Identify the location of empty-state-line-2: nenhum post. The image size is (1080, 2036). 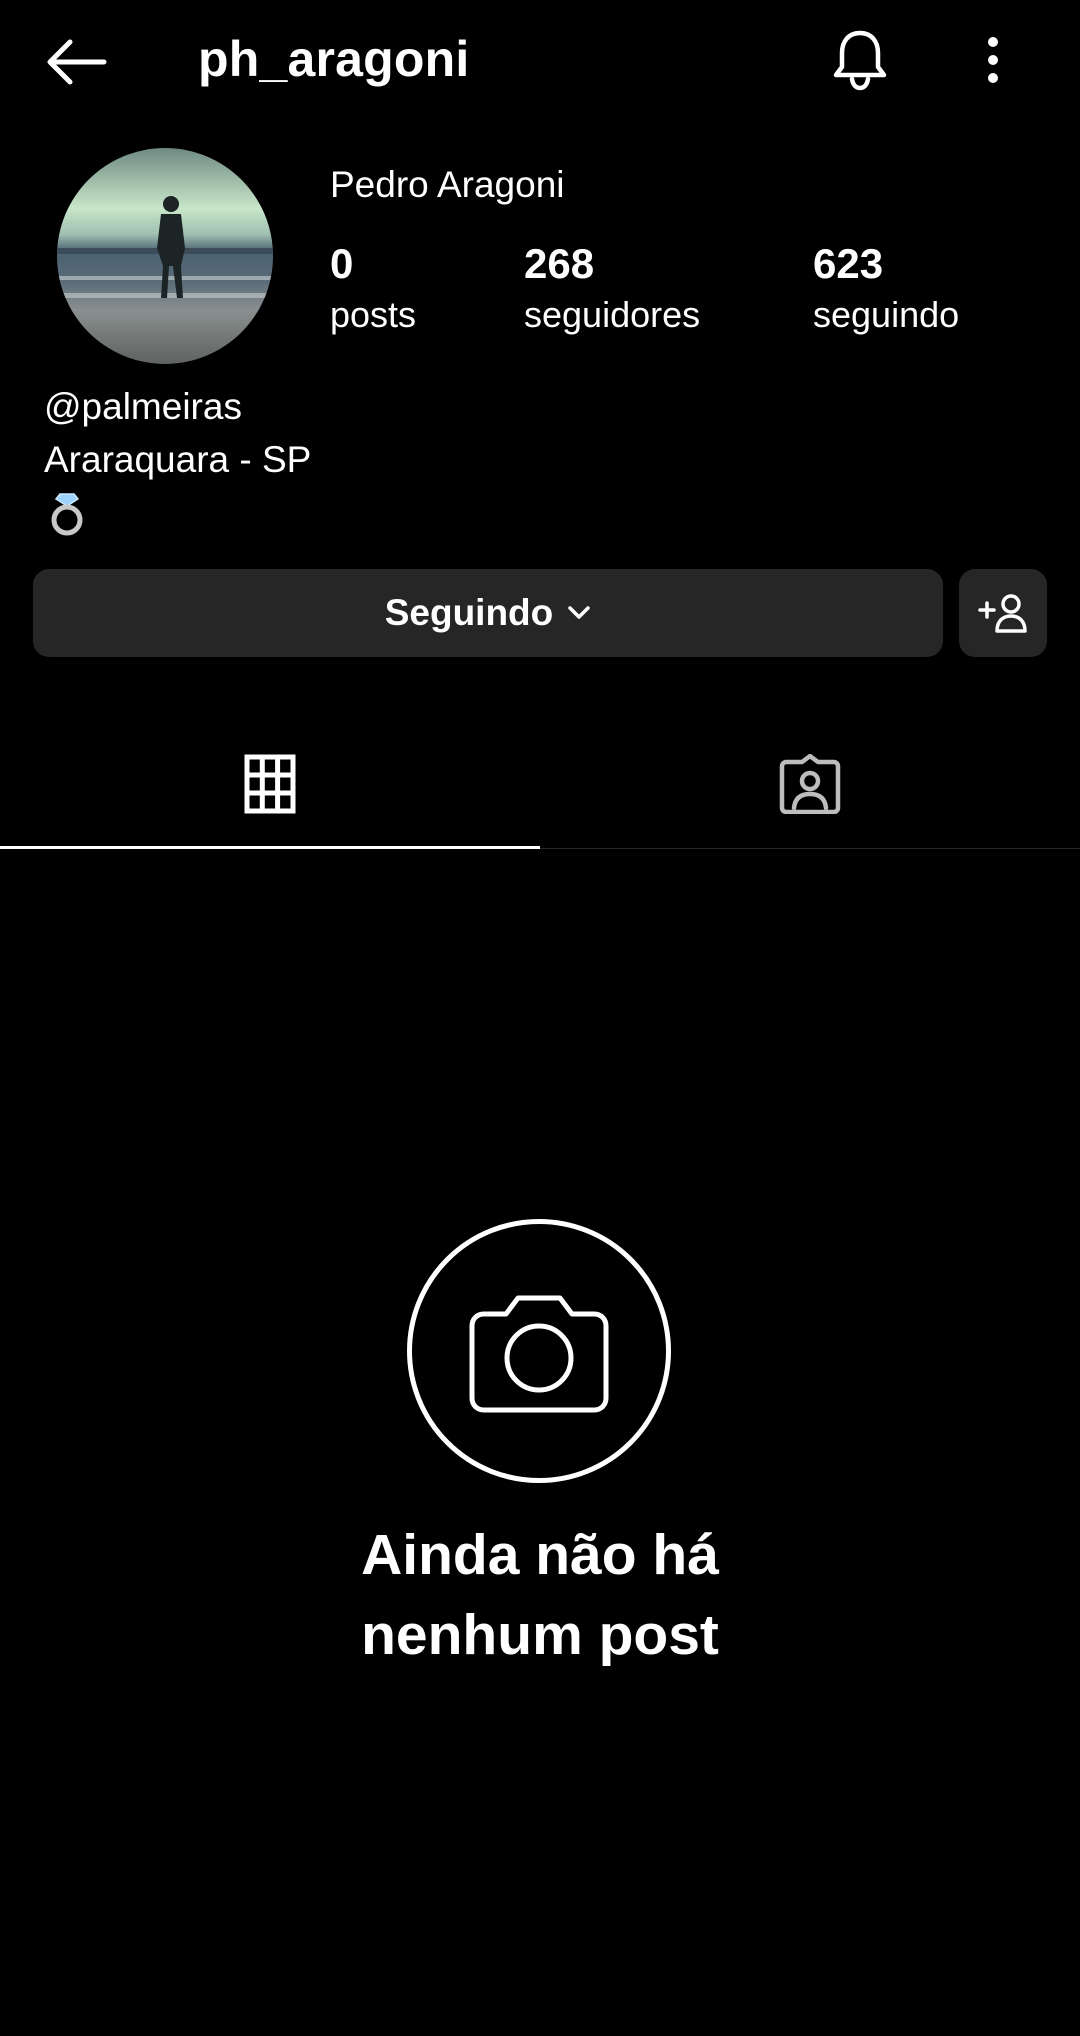
(540, 1635).